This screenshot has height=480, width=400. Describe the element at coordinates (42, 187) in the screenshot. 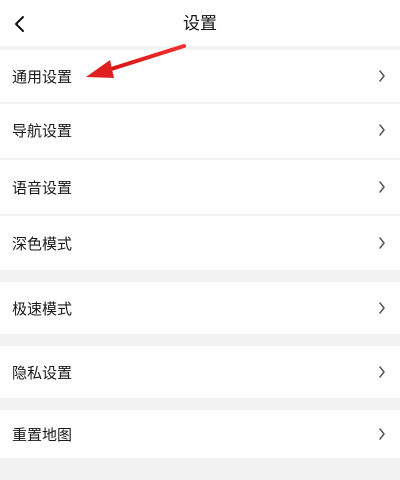

I see `menu-item-label: 语音设置` at that location.